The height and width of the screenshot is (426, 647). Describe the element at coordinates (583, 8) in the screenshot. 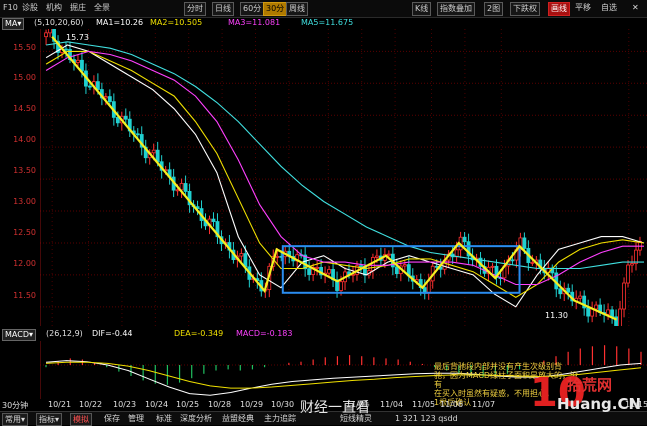

I see `pan-button: 平移` at that location.